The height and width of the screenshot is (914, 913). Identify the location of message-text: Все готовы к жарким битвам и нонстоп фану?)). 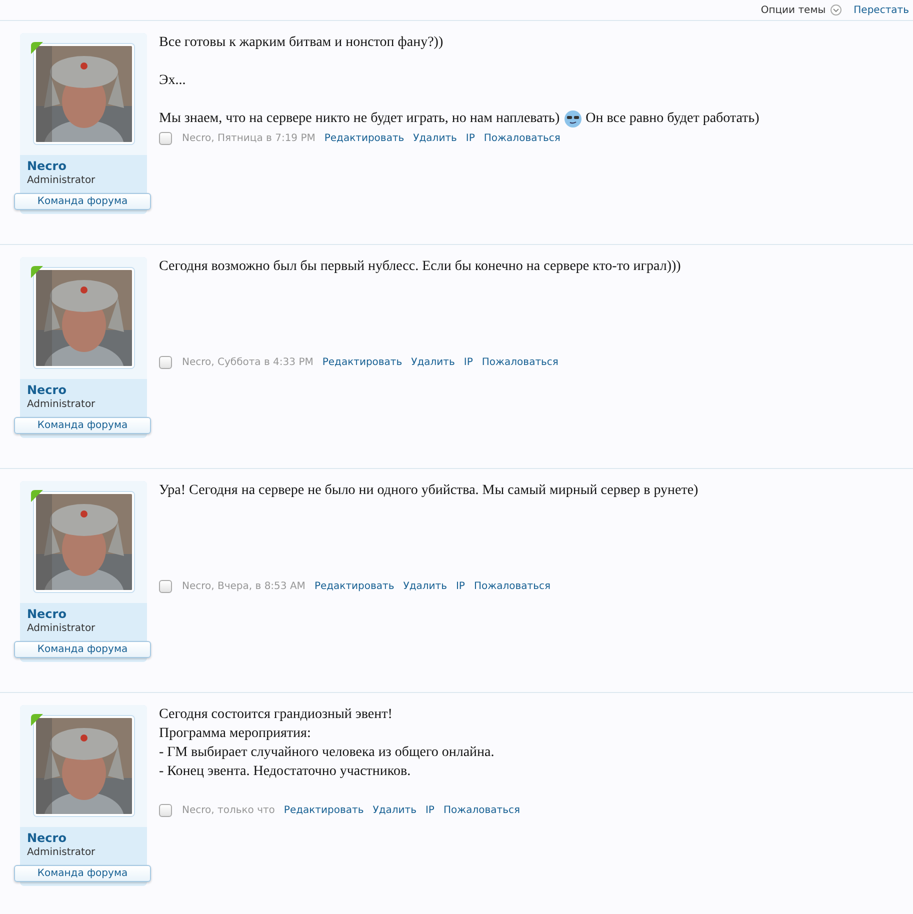
(301, 43).